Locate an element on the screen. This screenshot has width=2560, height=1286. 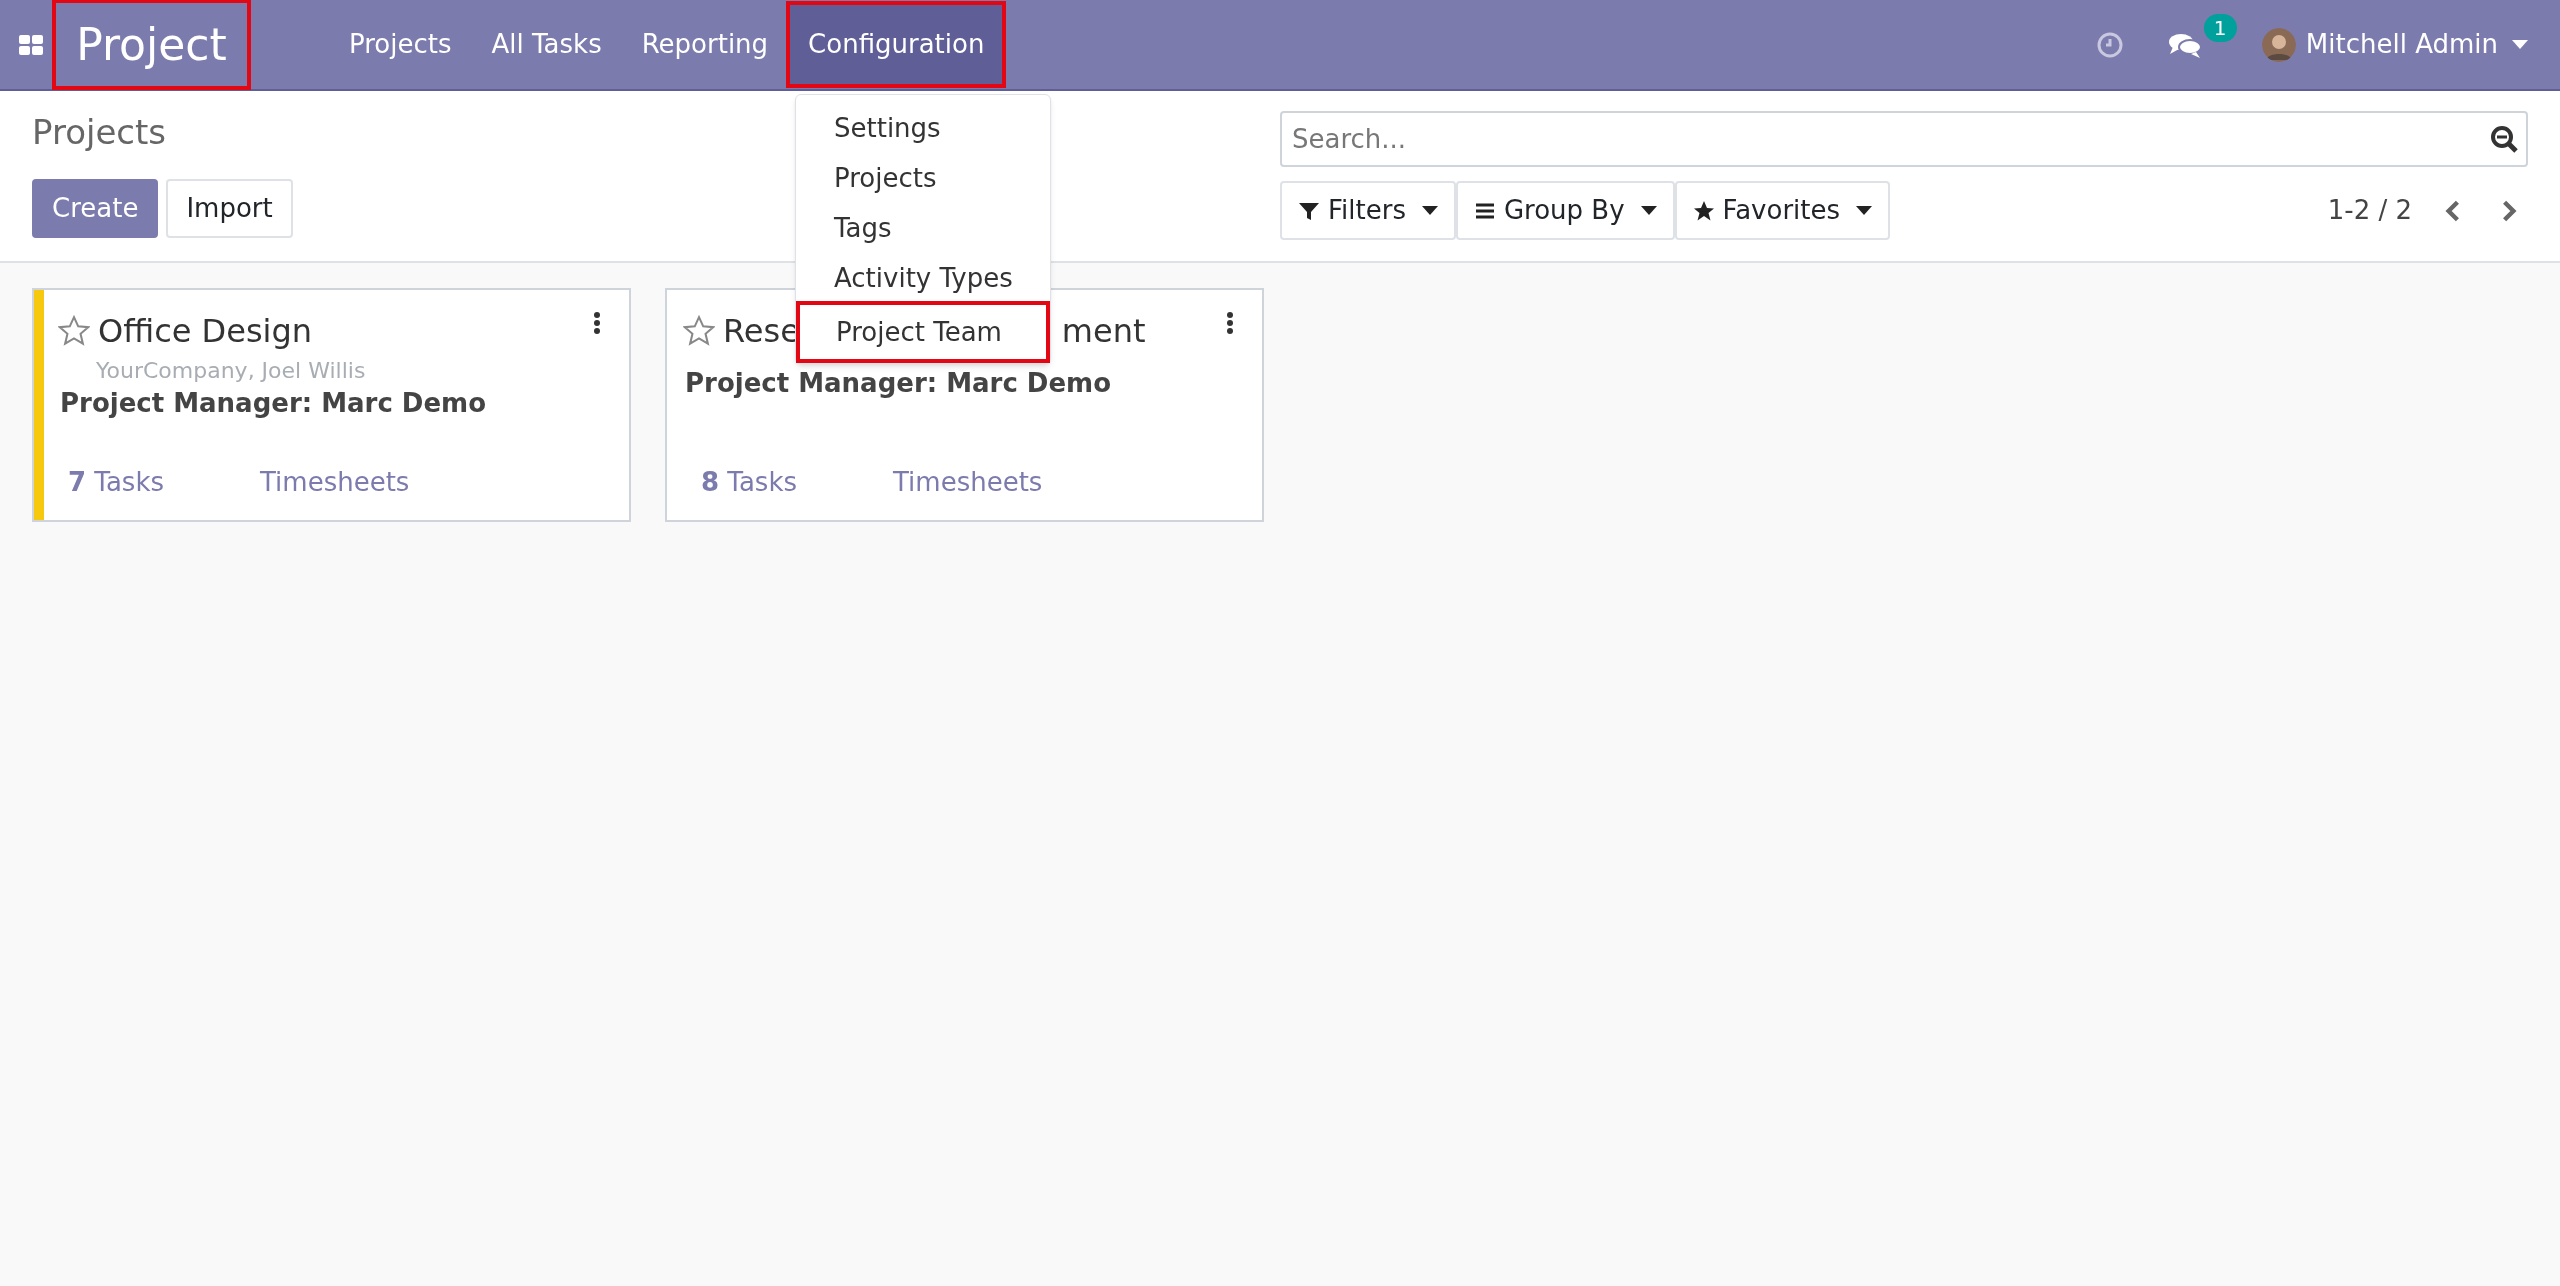
filter-dropdown-button: Group By is located at coordinates (1565, 210).